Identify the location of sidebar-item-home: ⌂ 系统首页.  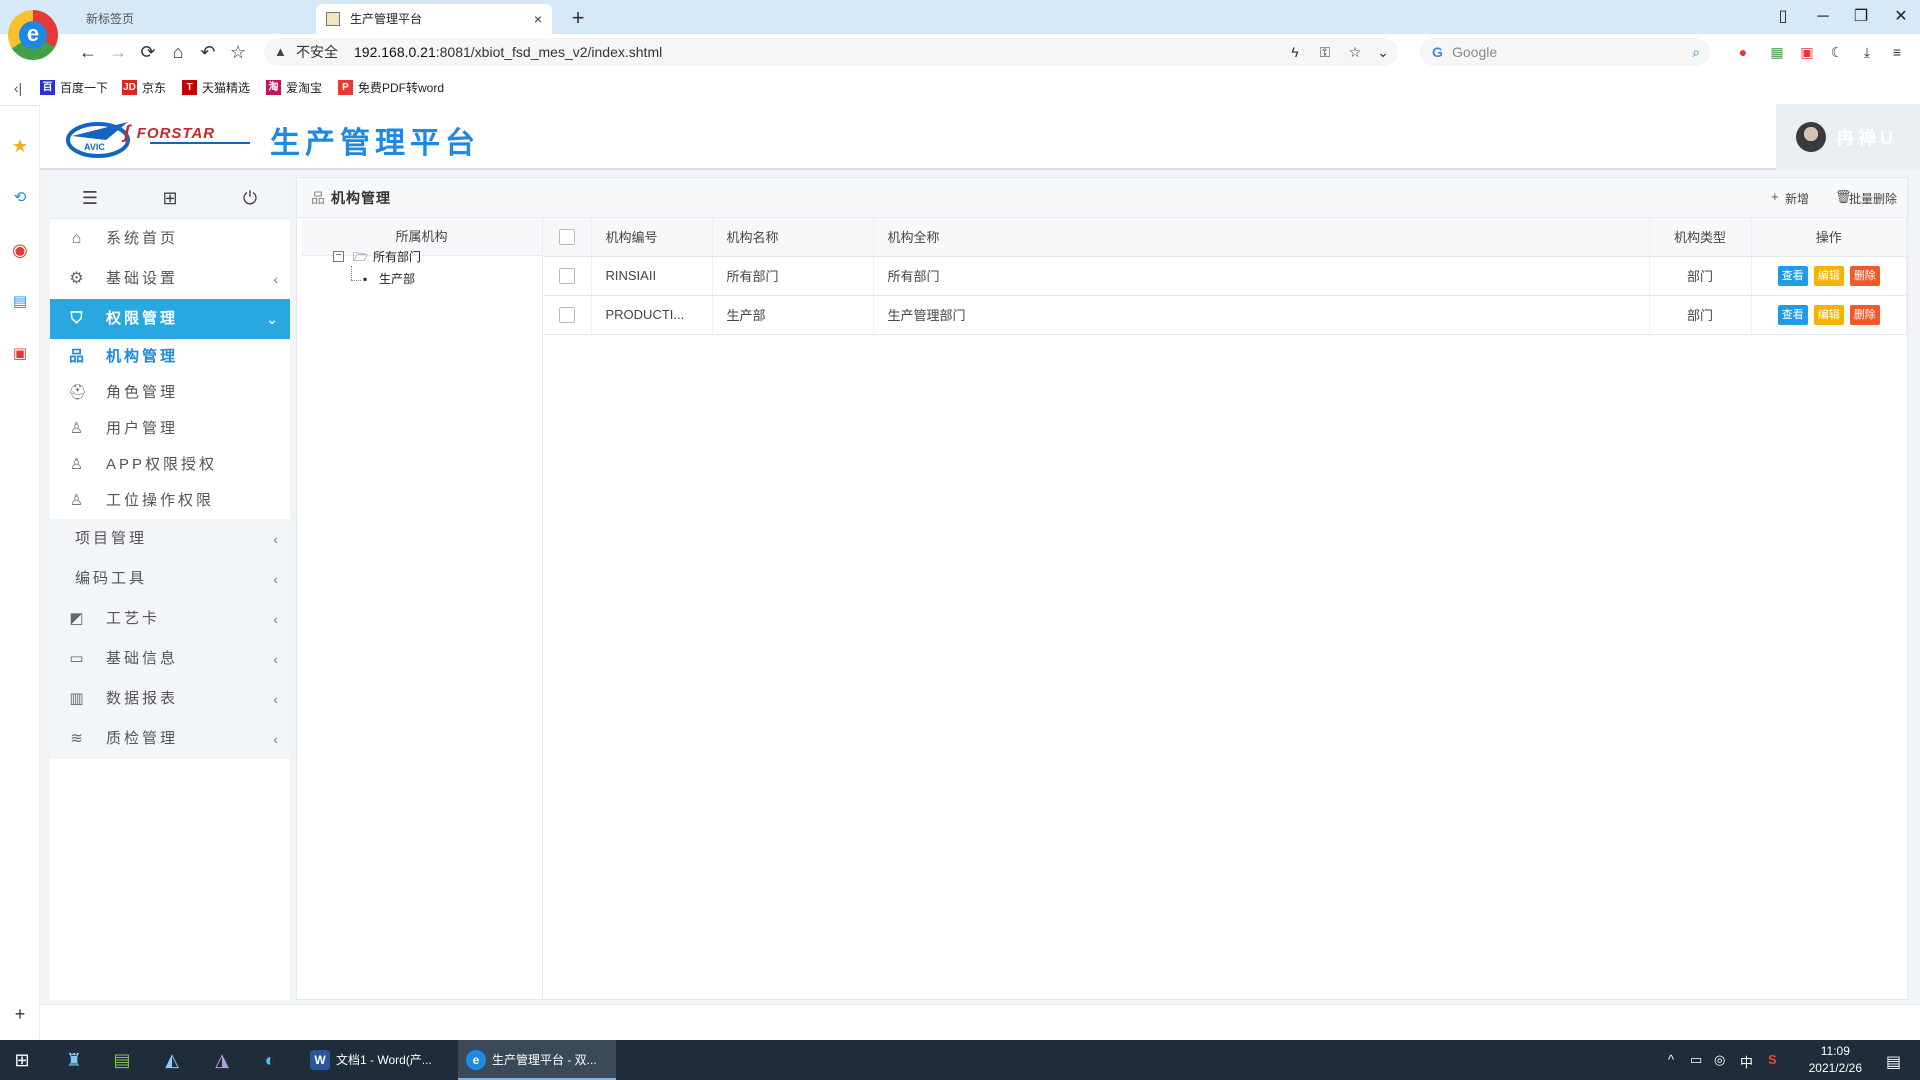
(170, 239).